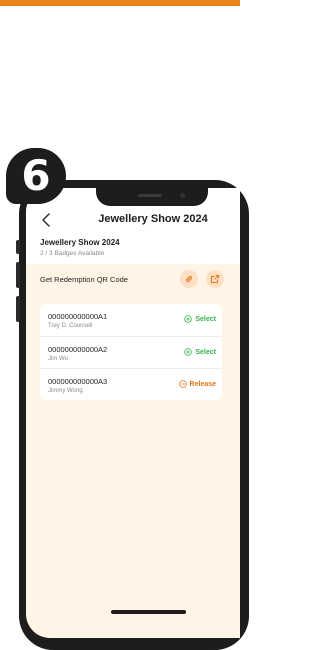  What do you see at coordinates (120, 3) in the screenshot?
I see `top-accent-bar` at bounding box center [120, 3].